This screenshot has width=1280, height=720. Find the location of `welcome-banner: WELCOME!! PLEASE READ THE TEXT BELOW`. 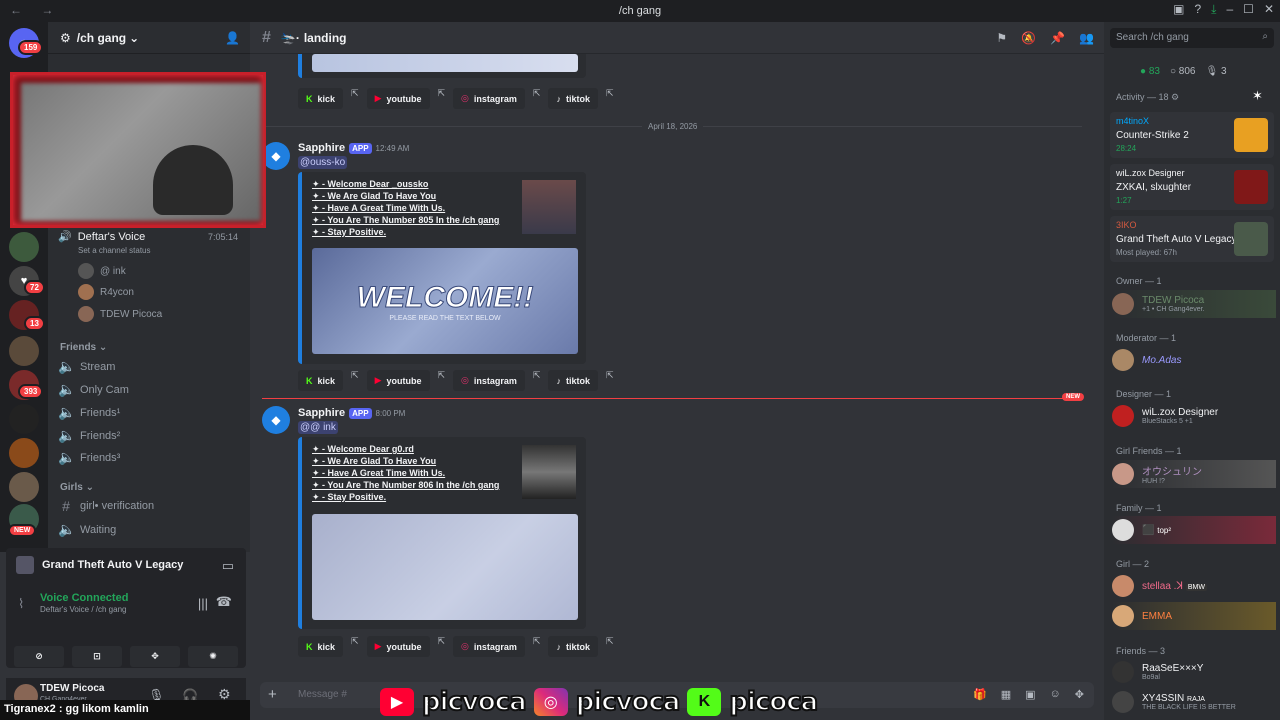

welcome-banner: WELCOME!! PLEASE READ THE TEXT BELOW is located at coordinates (445, 301).